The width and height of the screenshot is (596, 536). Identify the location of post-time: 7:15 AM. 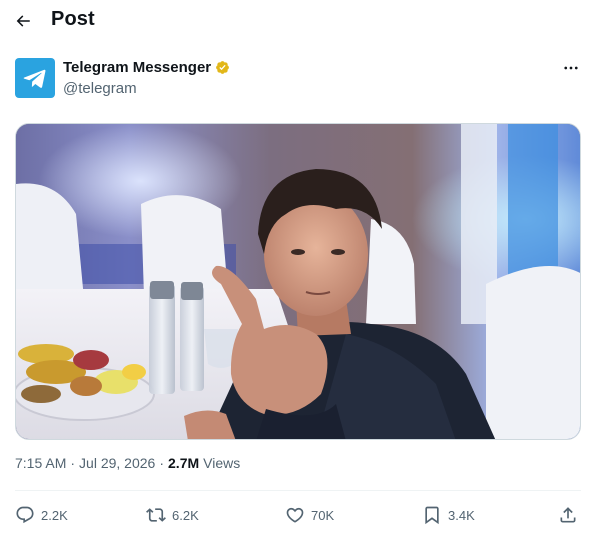
(40, 463).